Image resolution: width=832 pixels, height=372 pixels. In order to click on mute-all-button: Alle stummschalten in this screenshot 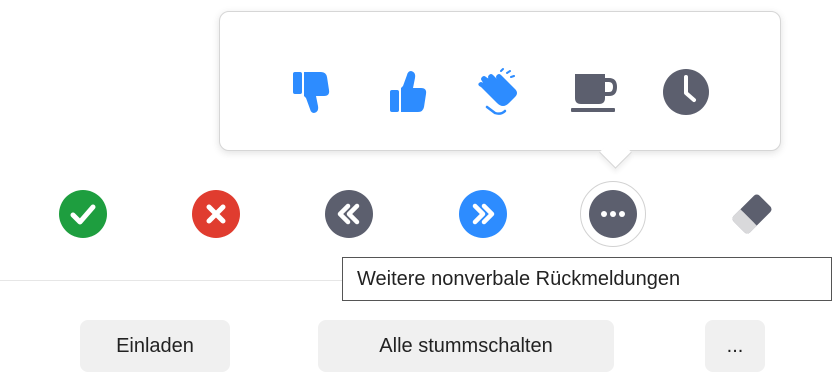, I will do `click(466, 346)`.